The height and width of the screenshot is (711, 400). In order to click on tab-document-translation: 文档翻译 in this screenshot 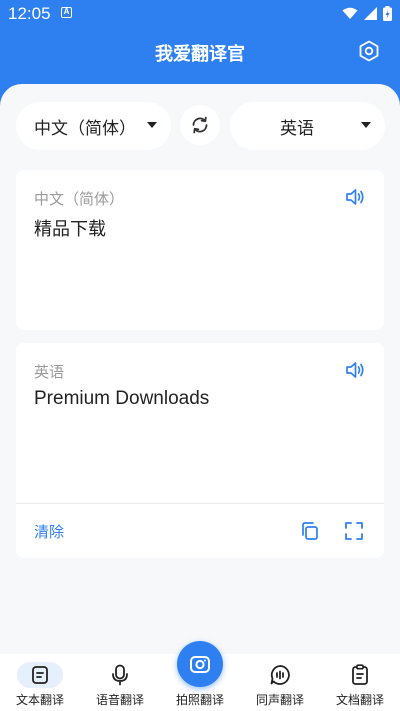, I will do `click(360, 682)`.